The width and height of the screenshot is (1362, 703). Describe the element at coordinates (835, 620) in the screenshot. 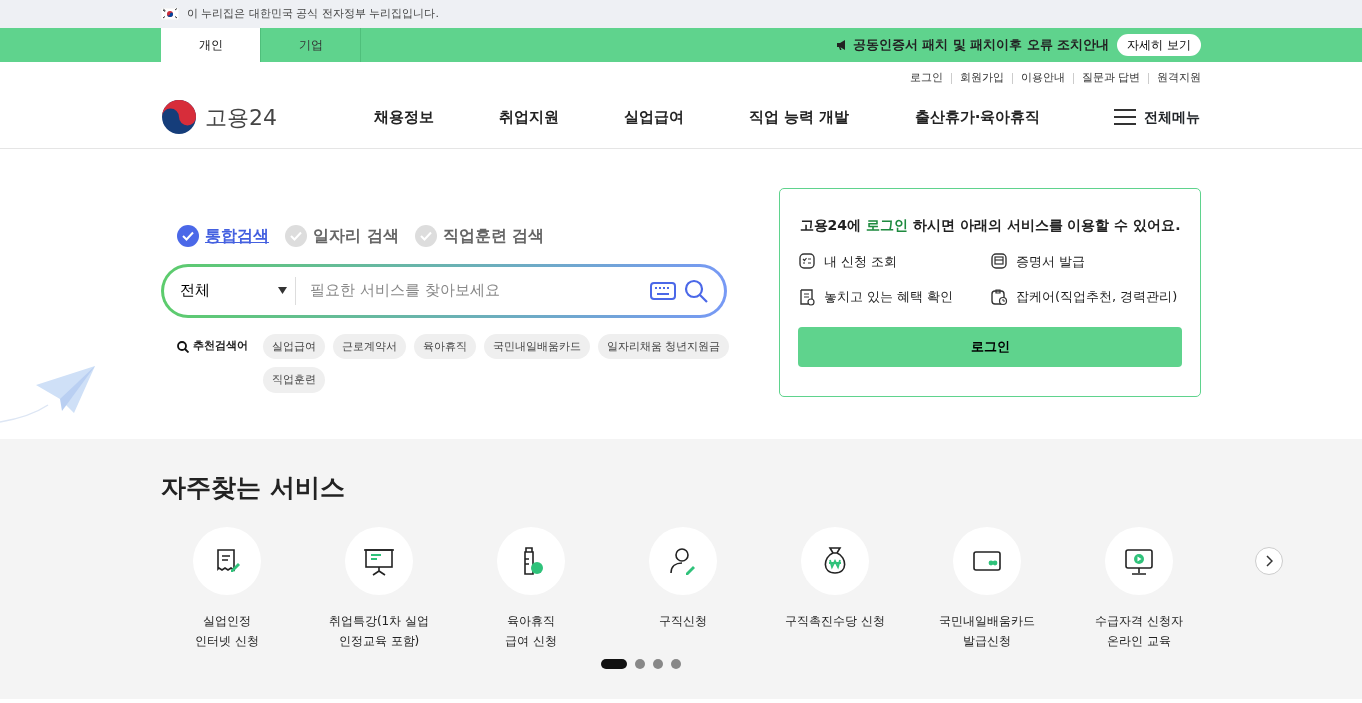

I see `service-label: 구직촉진수당 신청` at that location.